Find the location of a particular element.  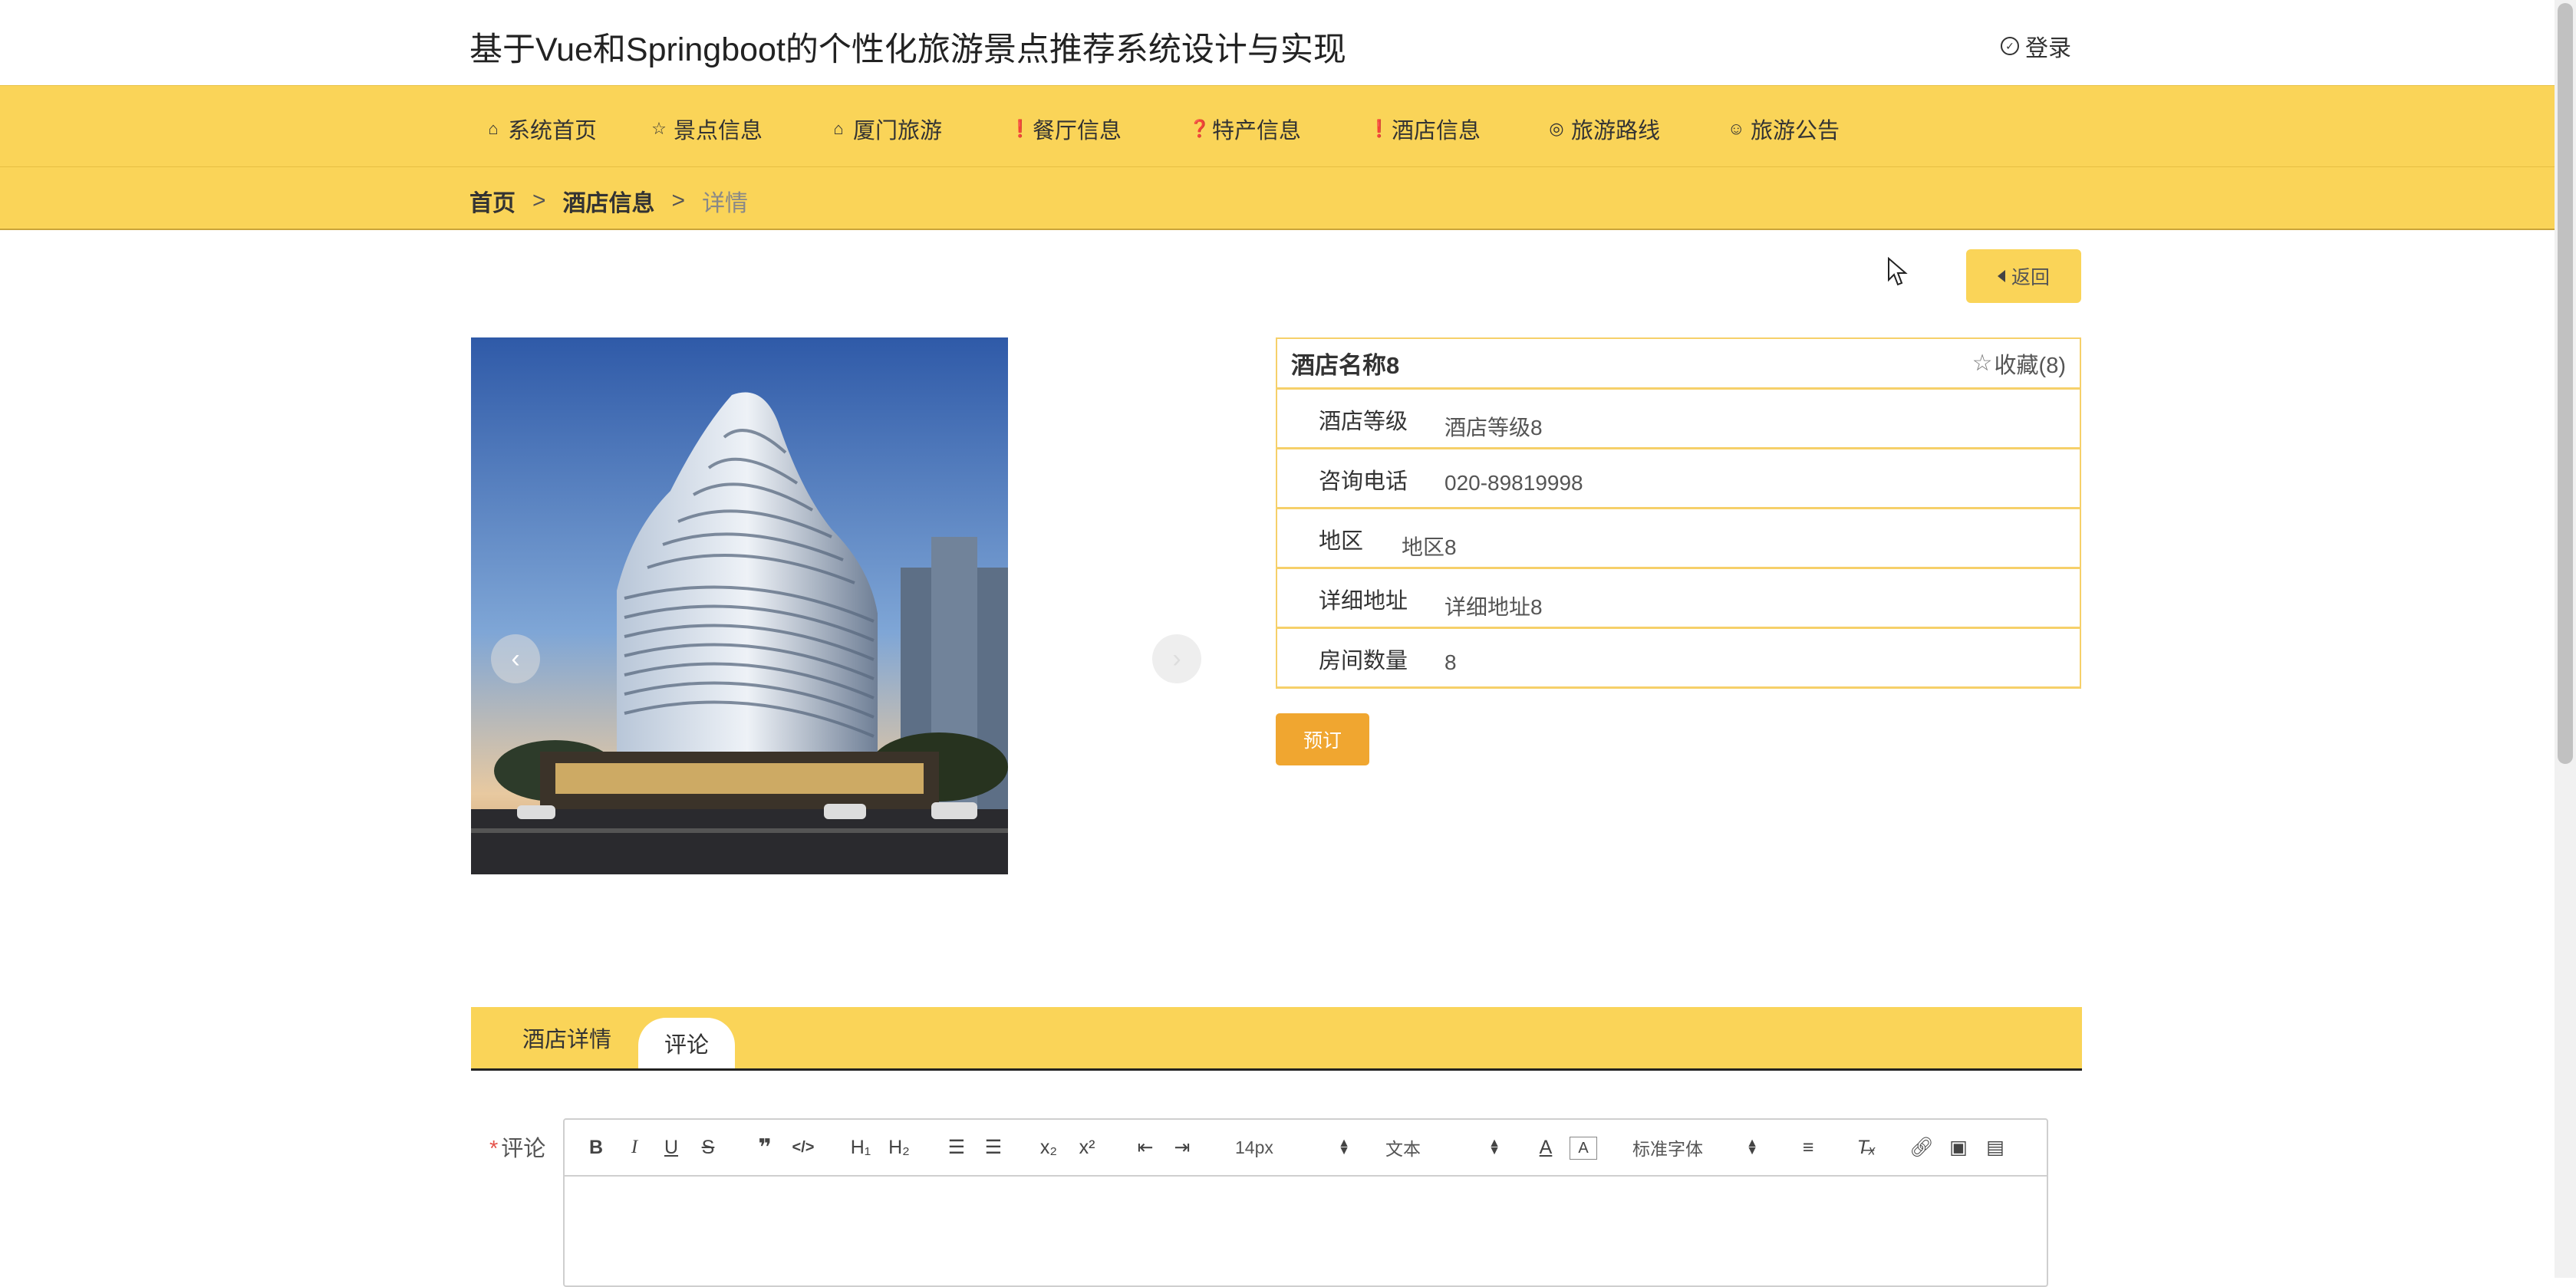

back-button: 返回 is located at coordinates (2023, 276).